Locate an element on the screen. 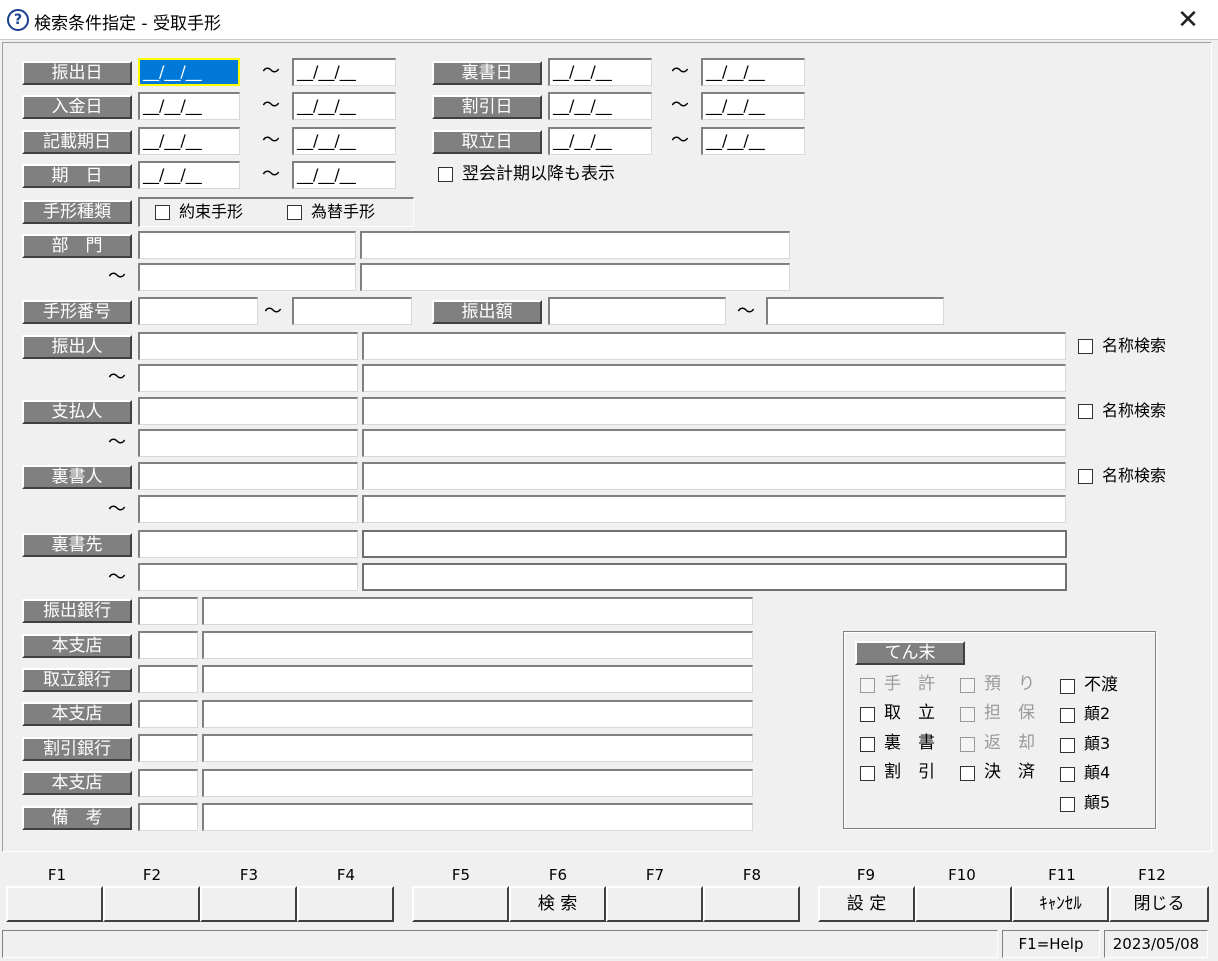 This screenshot has height=961, width=1218. drawer-from-code-input is located at coordinates (248, 346).